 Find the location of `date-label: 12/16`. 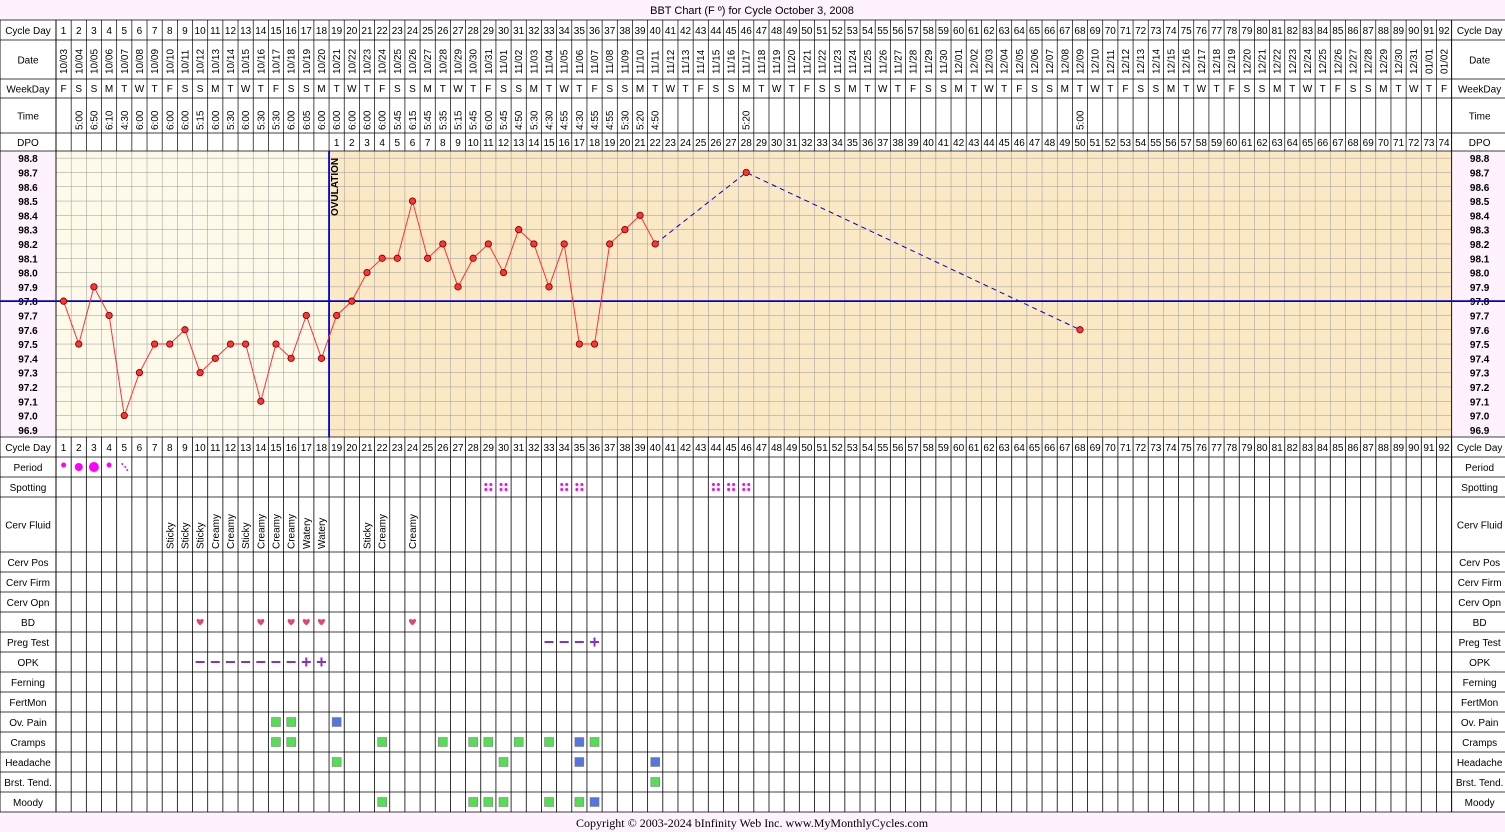

date-label: 12/16 is located at coordinates (1187, 61).